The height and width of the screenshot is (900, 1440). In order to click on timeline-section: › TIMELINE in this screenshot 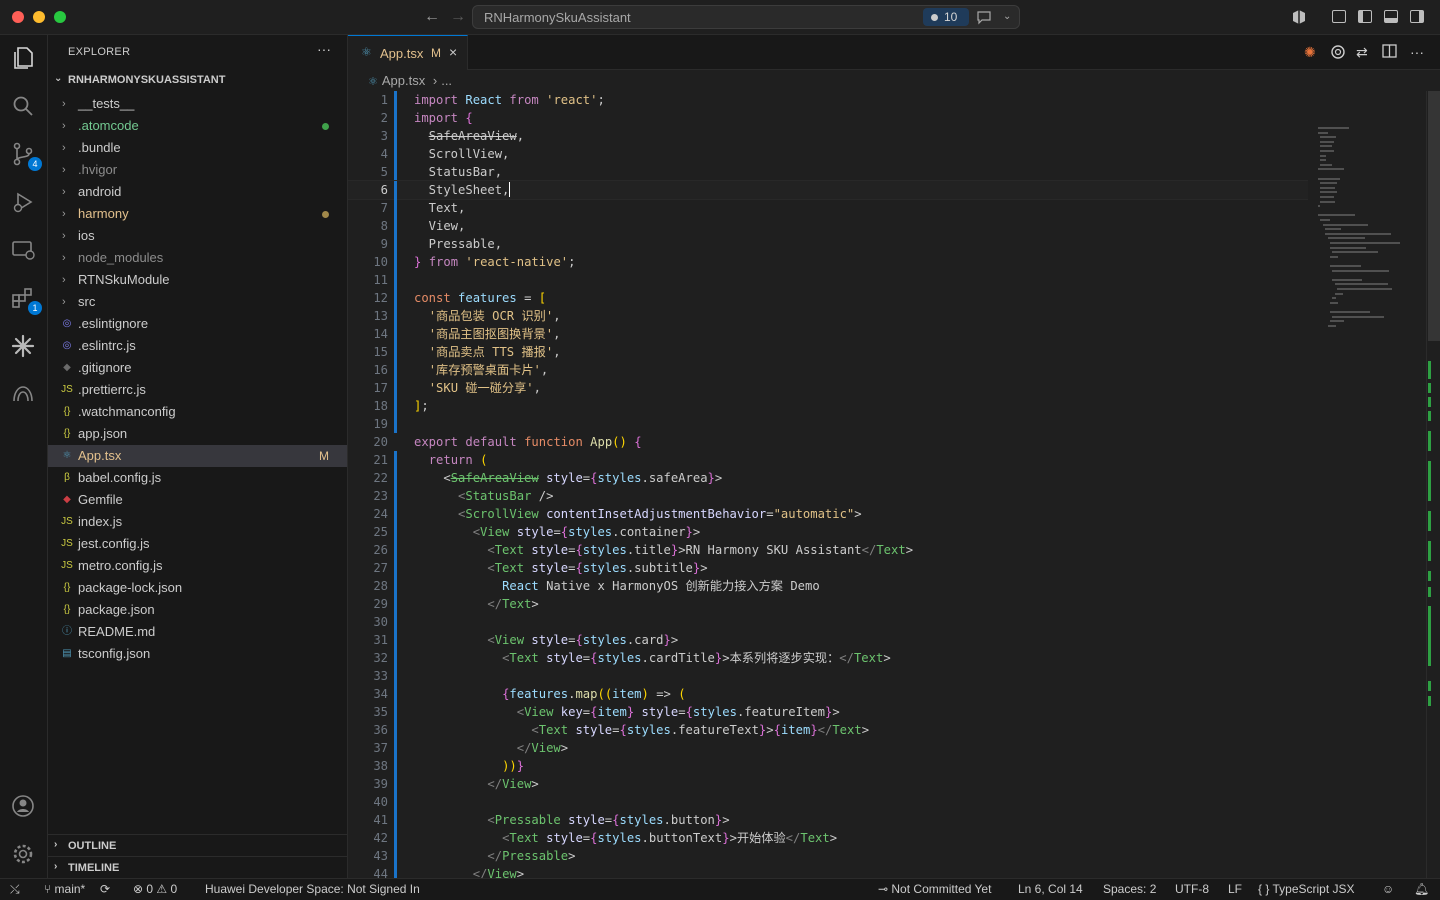, I will do `click(197, 867)`.